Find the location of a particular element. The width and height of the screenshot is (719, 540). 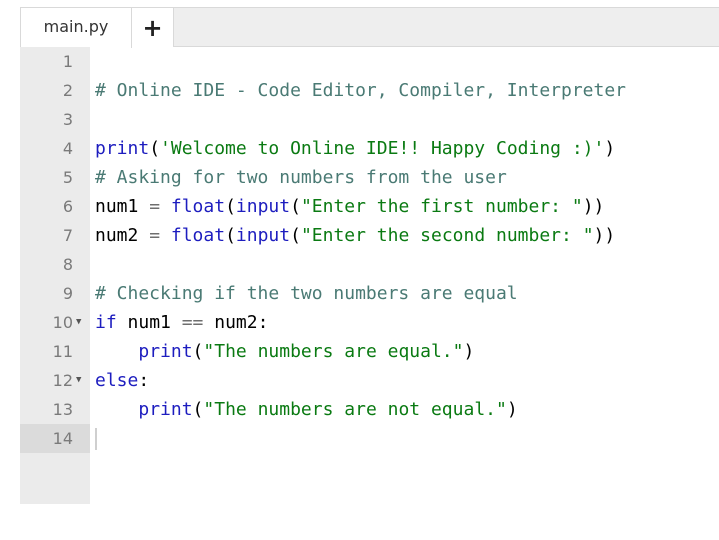

code-line: 13 print("The numbers are not equal.") is located at coordinates (369, 409).